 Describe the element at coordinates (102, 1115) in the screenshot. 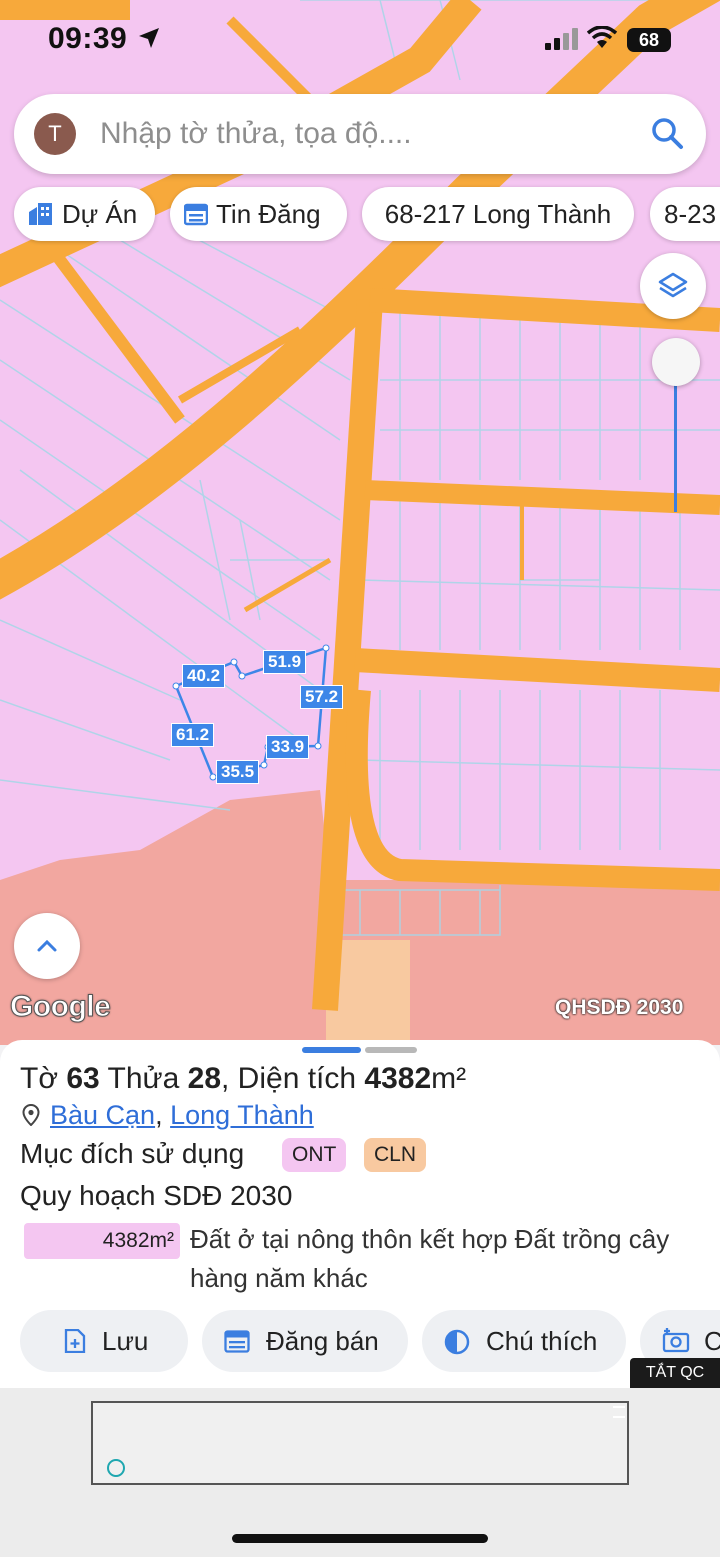

I see `commune-link: Bàu Cạn` at that location.